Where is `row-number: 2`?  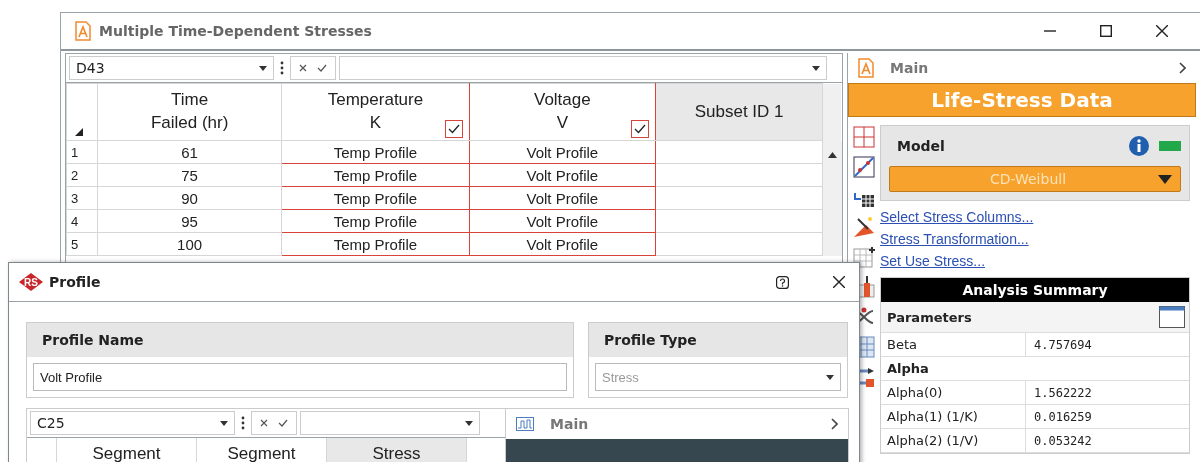 row-number: 2 is located at coordinates (82, 175).